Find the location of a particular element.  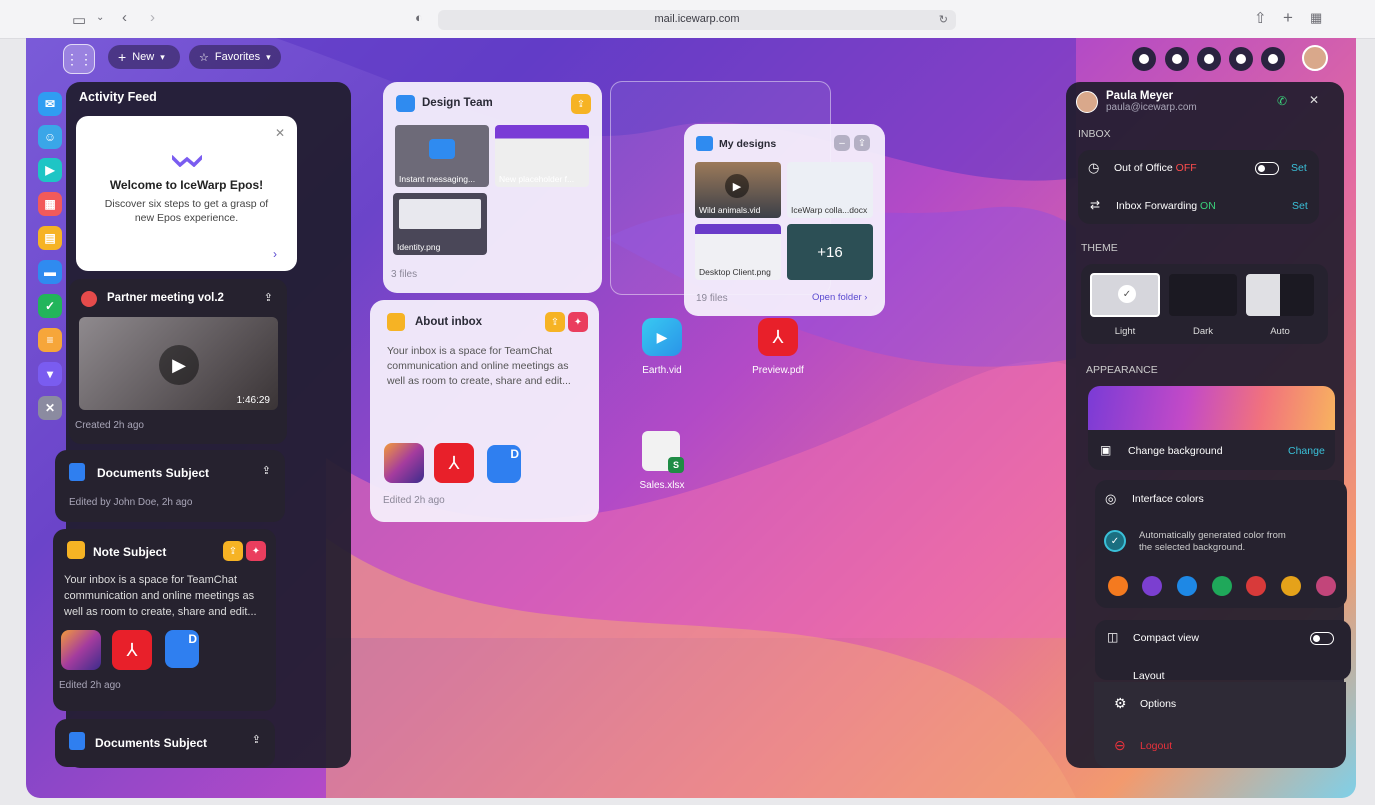

folder-title: Design Team is located at coordinates (457, 103).